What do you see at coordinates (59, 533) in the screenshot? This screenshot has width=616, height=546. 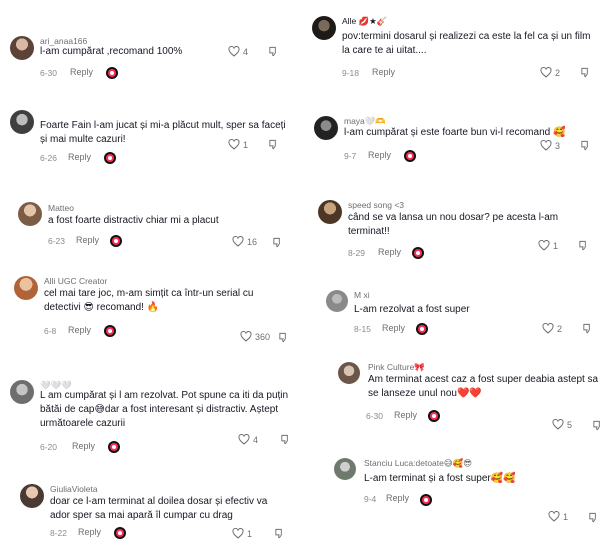 I see `comment-date: 8-22` at bounding box center [59, 533].